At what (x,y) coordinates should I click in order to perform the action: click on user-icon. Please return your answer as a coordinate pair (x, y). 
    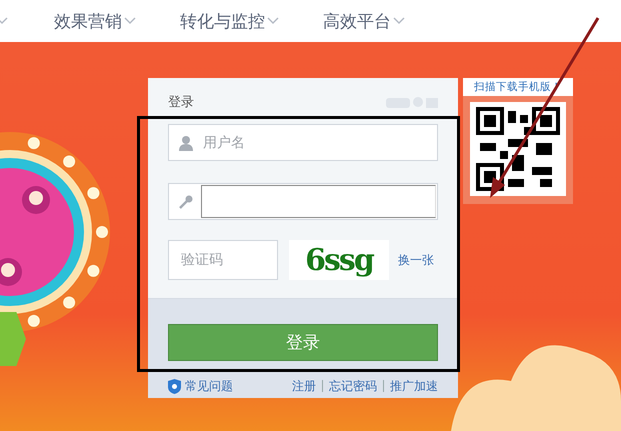
    Looking at the image, I should click on (186, 142).